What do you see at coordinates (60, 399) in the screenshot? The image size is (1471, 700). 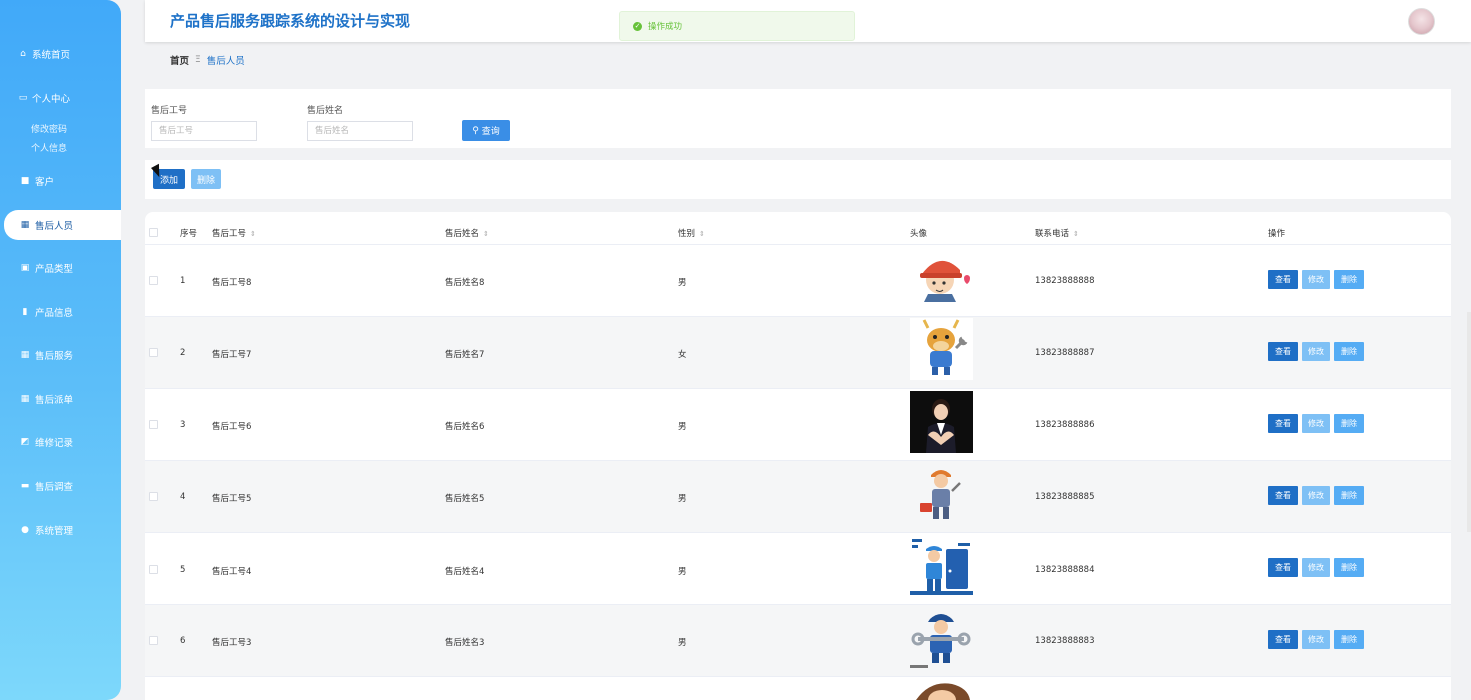 I see `sidebar-item-dispatch: ▦ 售后派单` at bounding box center [60, 399].